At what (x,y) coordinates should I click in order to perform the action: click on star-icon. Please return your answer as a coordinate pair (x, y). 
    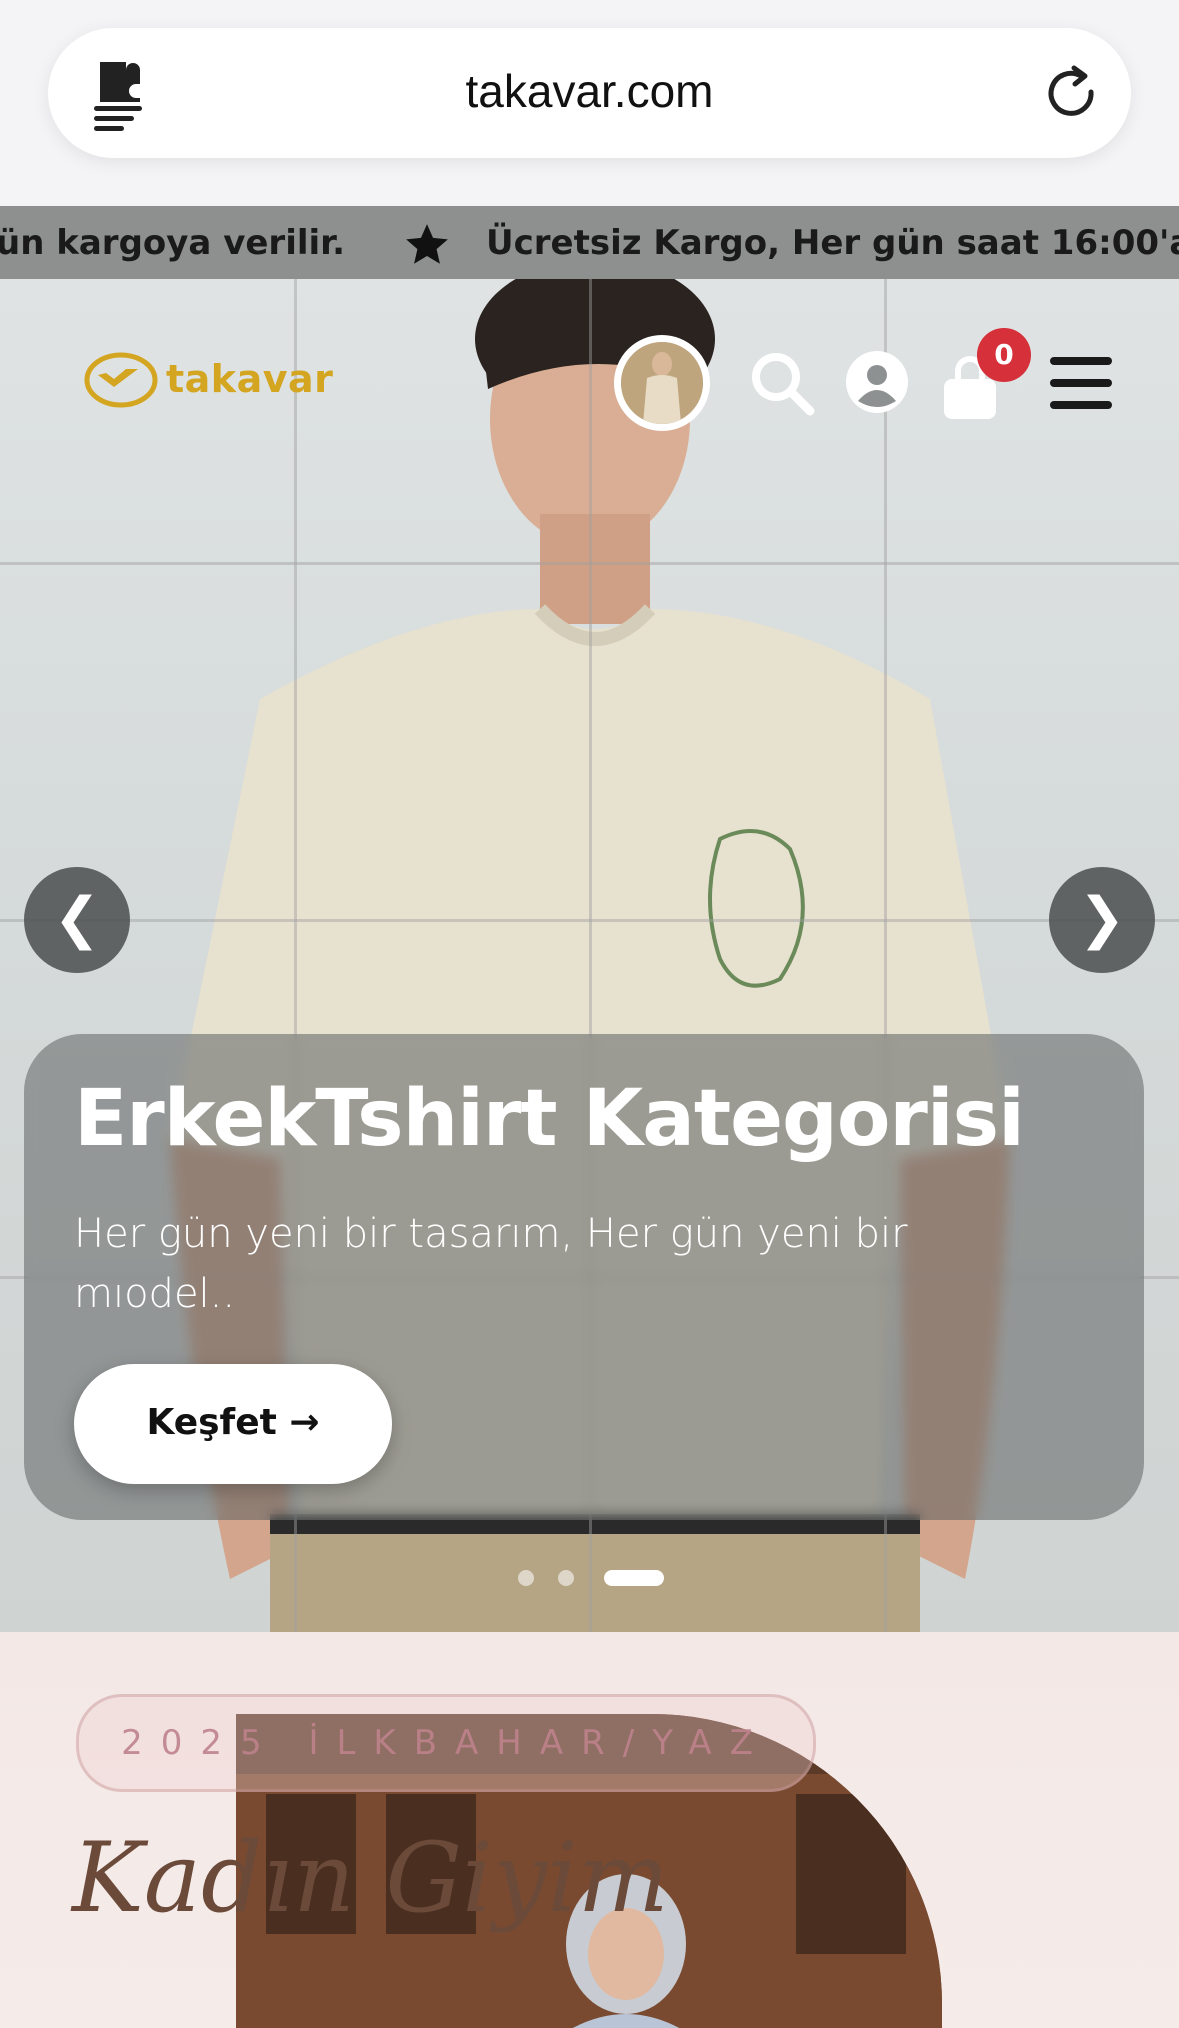
    Looking at the image, I should click on (427, 244).